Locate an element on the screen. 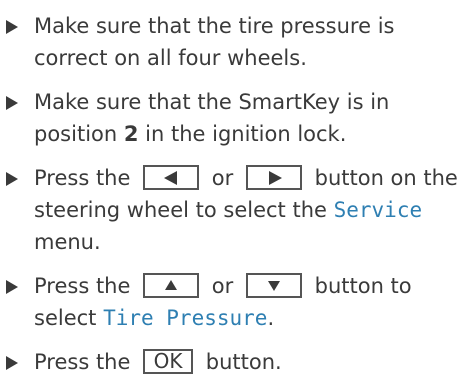 The image size is (465, 390). right-arrow-key-icon is located at coordinates (273, 177).